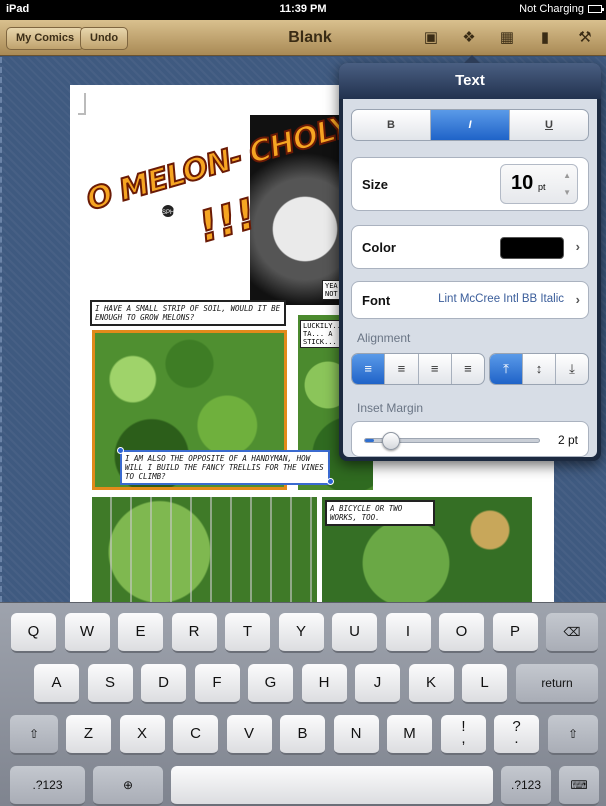 The width and height of the screenshot is (606, 806). I want to click on key-q: Q, so click(33, 633).